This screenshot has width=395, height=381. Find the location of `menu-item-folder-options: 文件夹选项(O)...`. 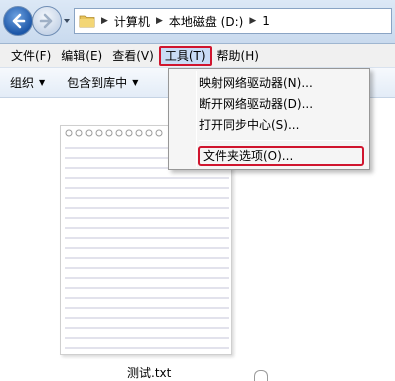

menu-item-folder-options: 文件夹选项(O)... is located at coordinates (281, 156).